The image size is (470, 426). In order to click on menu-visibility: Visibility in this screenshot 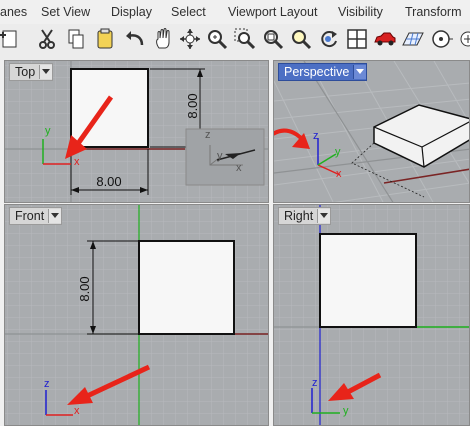, I will do `click(360, 12)`.